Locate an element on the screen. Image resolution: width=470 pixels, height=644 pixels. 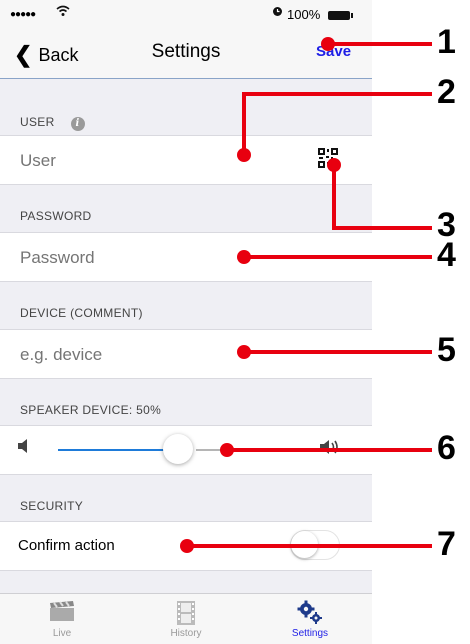
callout-2-vline is located at coordinates (244, 123).